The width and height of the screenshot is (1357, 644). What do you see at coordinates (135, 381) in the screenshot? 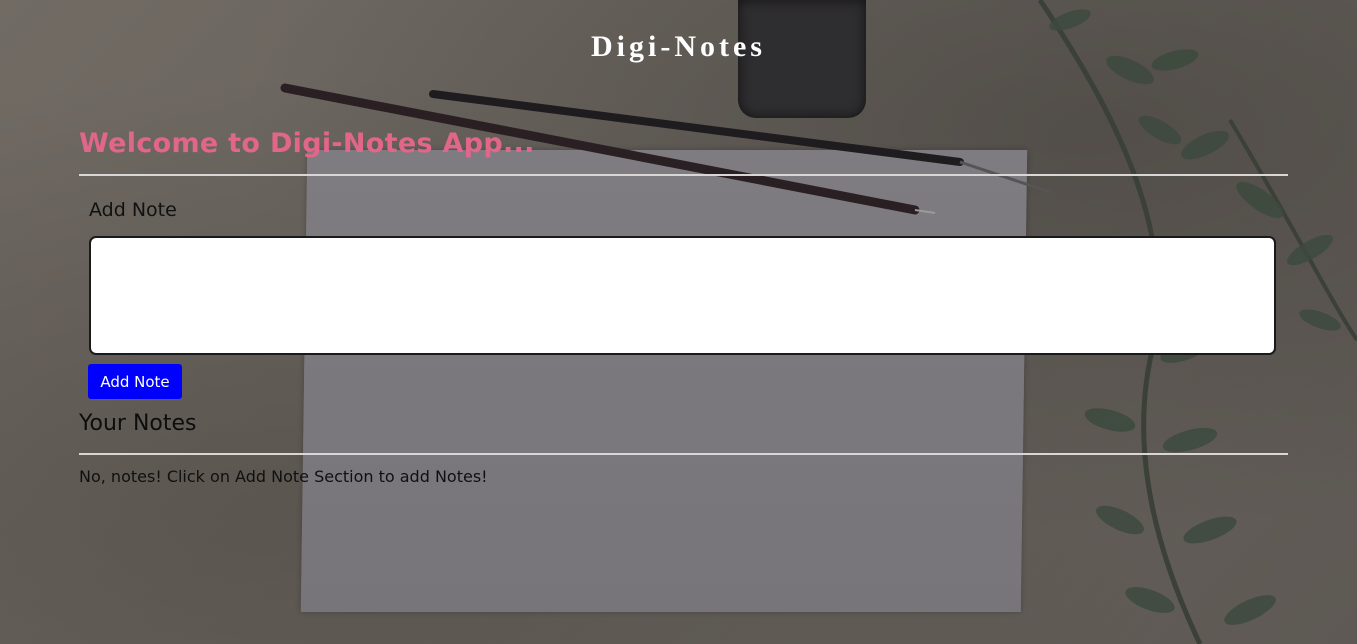
I see `add-note-button: Add Note` at bounding box center [135, 381].